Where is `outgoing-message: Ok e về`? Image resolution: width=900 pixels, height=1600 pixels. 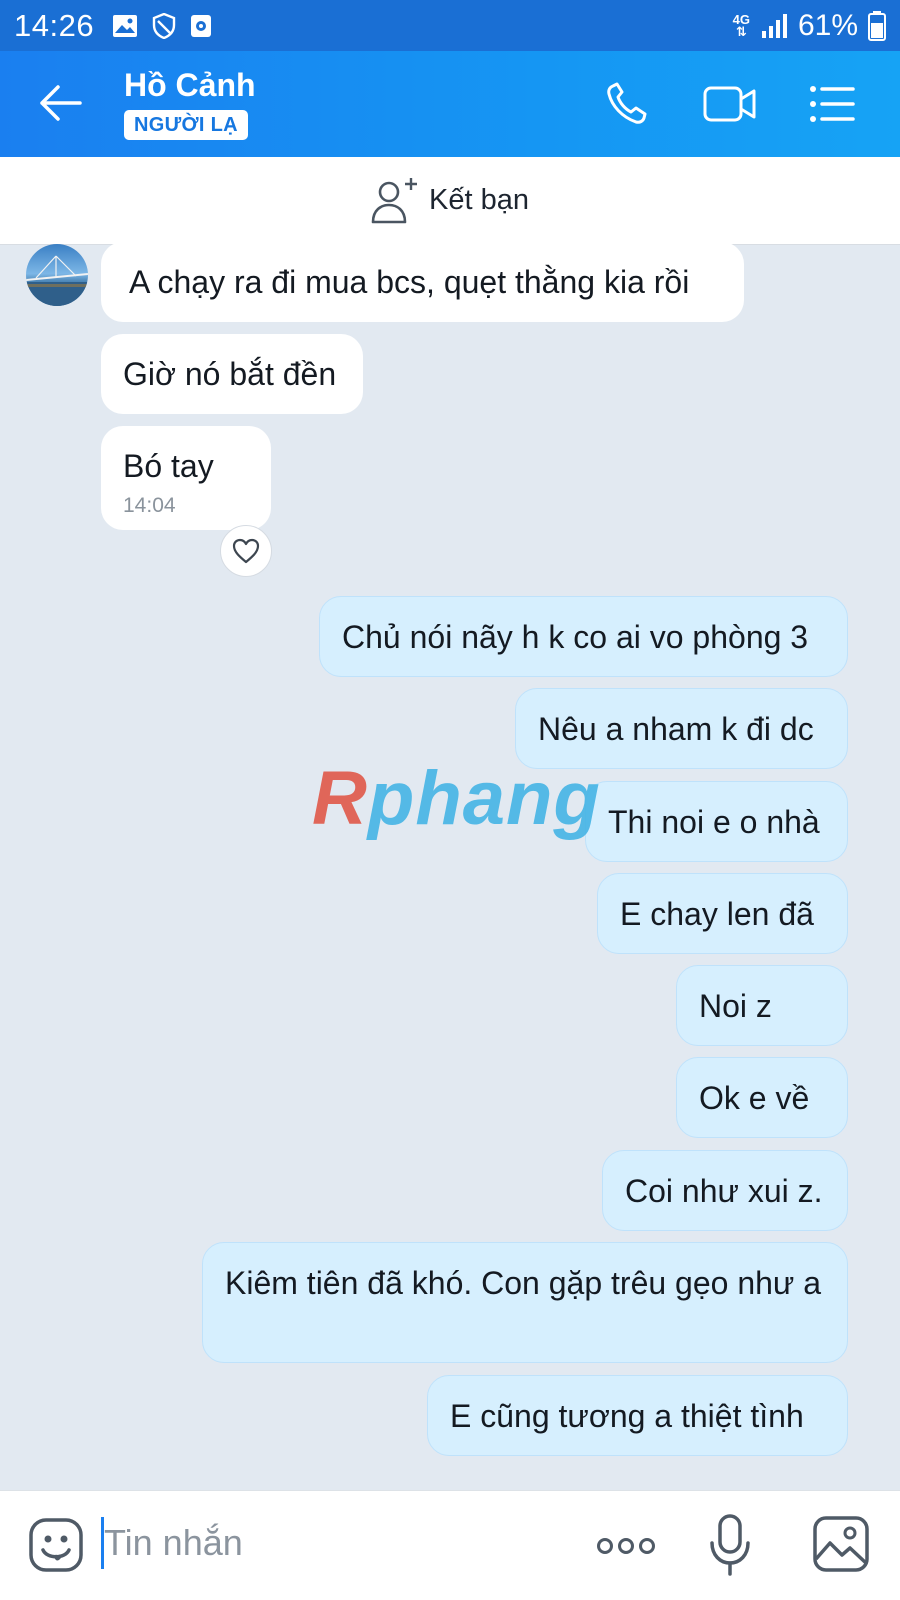
outgoing-message: Ok e về is located at coordinates (762, 1097).